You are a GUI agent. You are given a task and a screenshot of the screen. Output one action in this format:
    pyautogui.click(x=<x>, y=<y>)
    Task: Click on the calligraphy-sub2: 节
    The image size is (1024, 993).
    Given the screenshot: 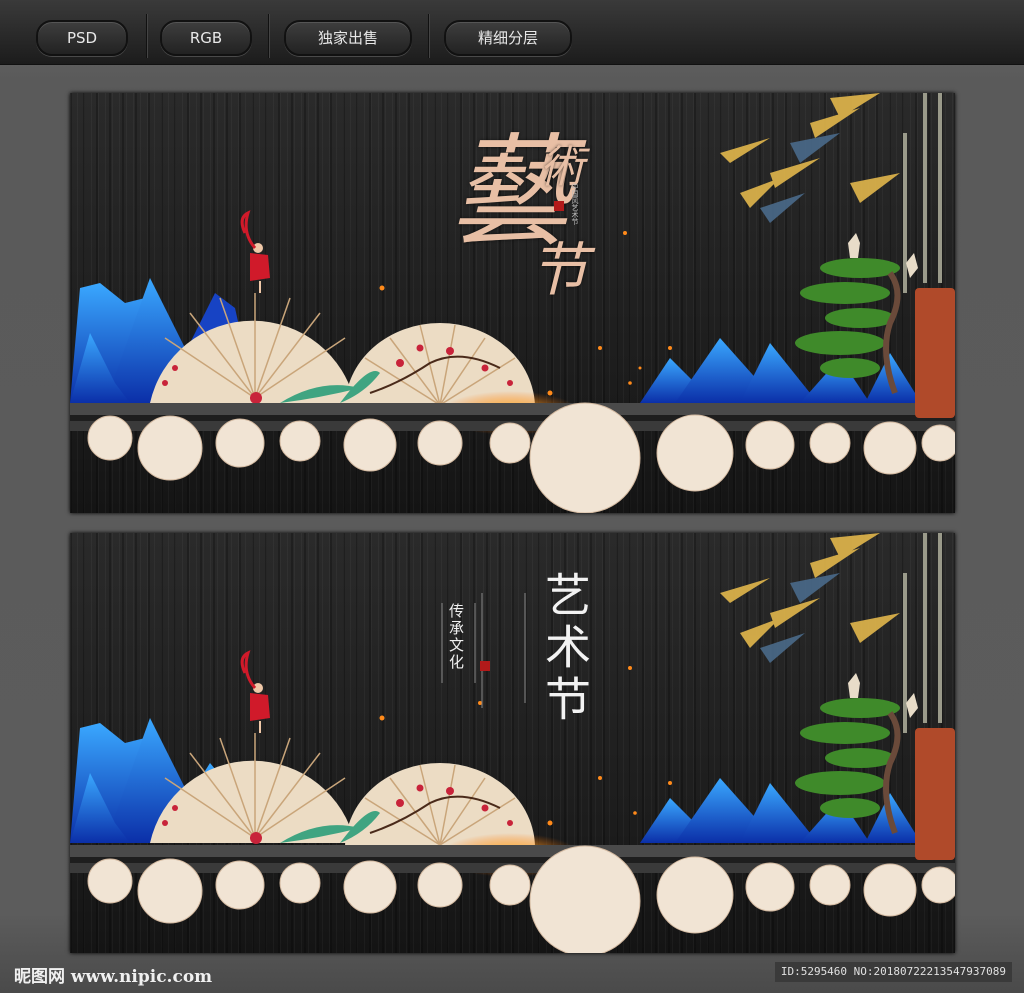 What is the action you would take?
    pyautogui.click(x=559, y=270)
    